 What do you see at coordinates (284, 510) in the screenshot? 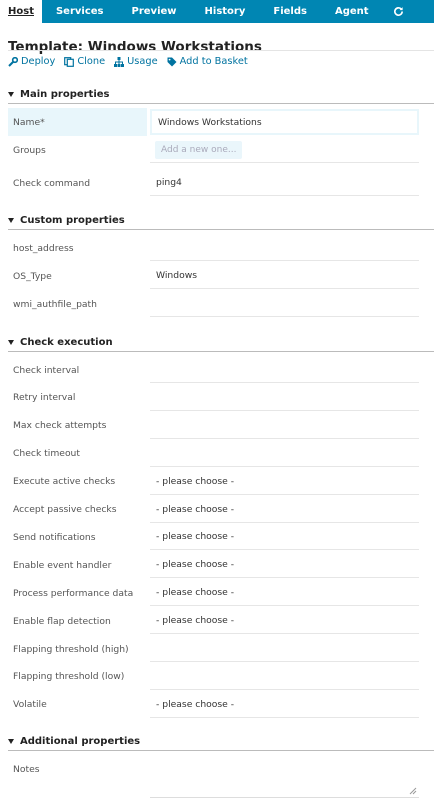
I see `accept-passive-checks-select: - please choose -` at bounding box center [284, 510].